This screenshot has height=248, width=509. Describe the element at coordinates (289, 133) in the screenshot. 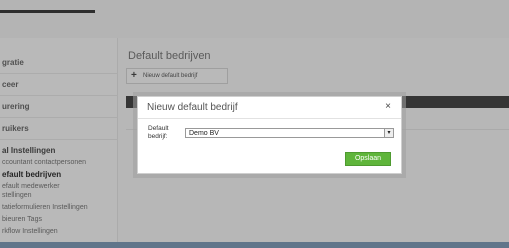

I see `default-company-select: Demo BV ▾` at that location.